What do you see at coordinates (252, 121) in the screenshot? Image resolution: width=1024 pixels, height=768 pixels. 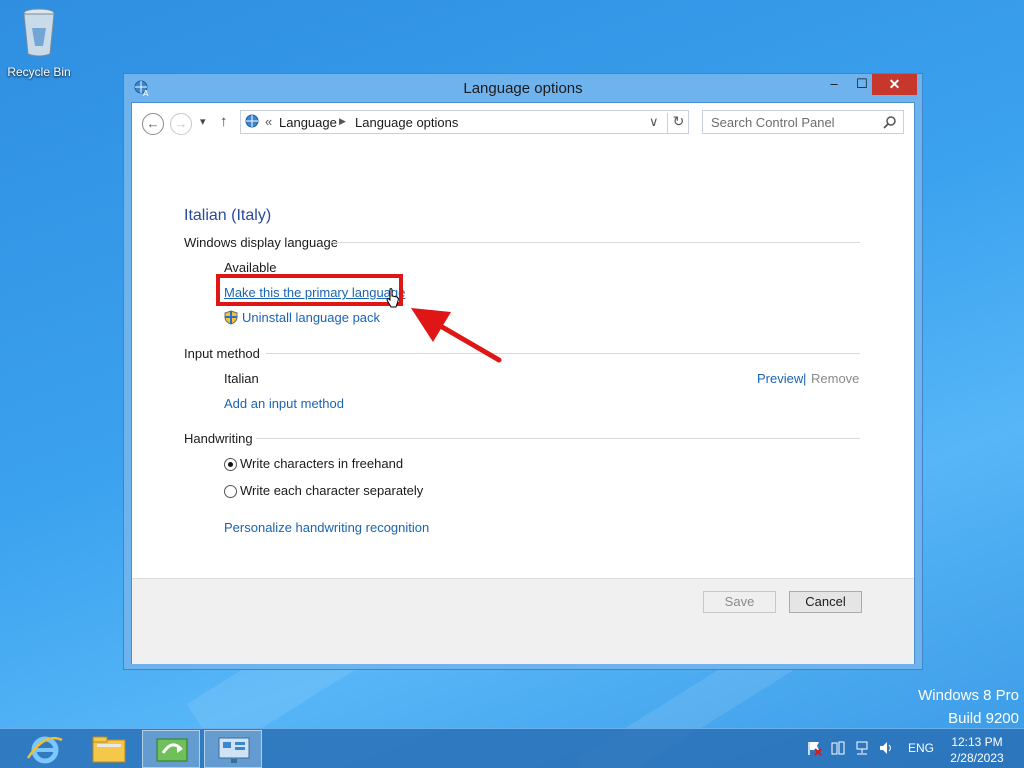 I see `language-location-icon` at bounding box center [252, 121].